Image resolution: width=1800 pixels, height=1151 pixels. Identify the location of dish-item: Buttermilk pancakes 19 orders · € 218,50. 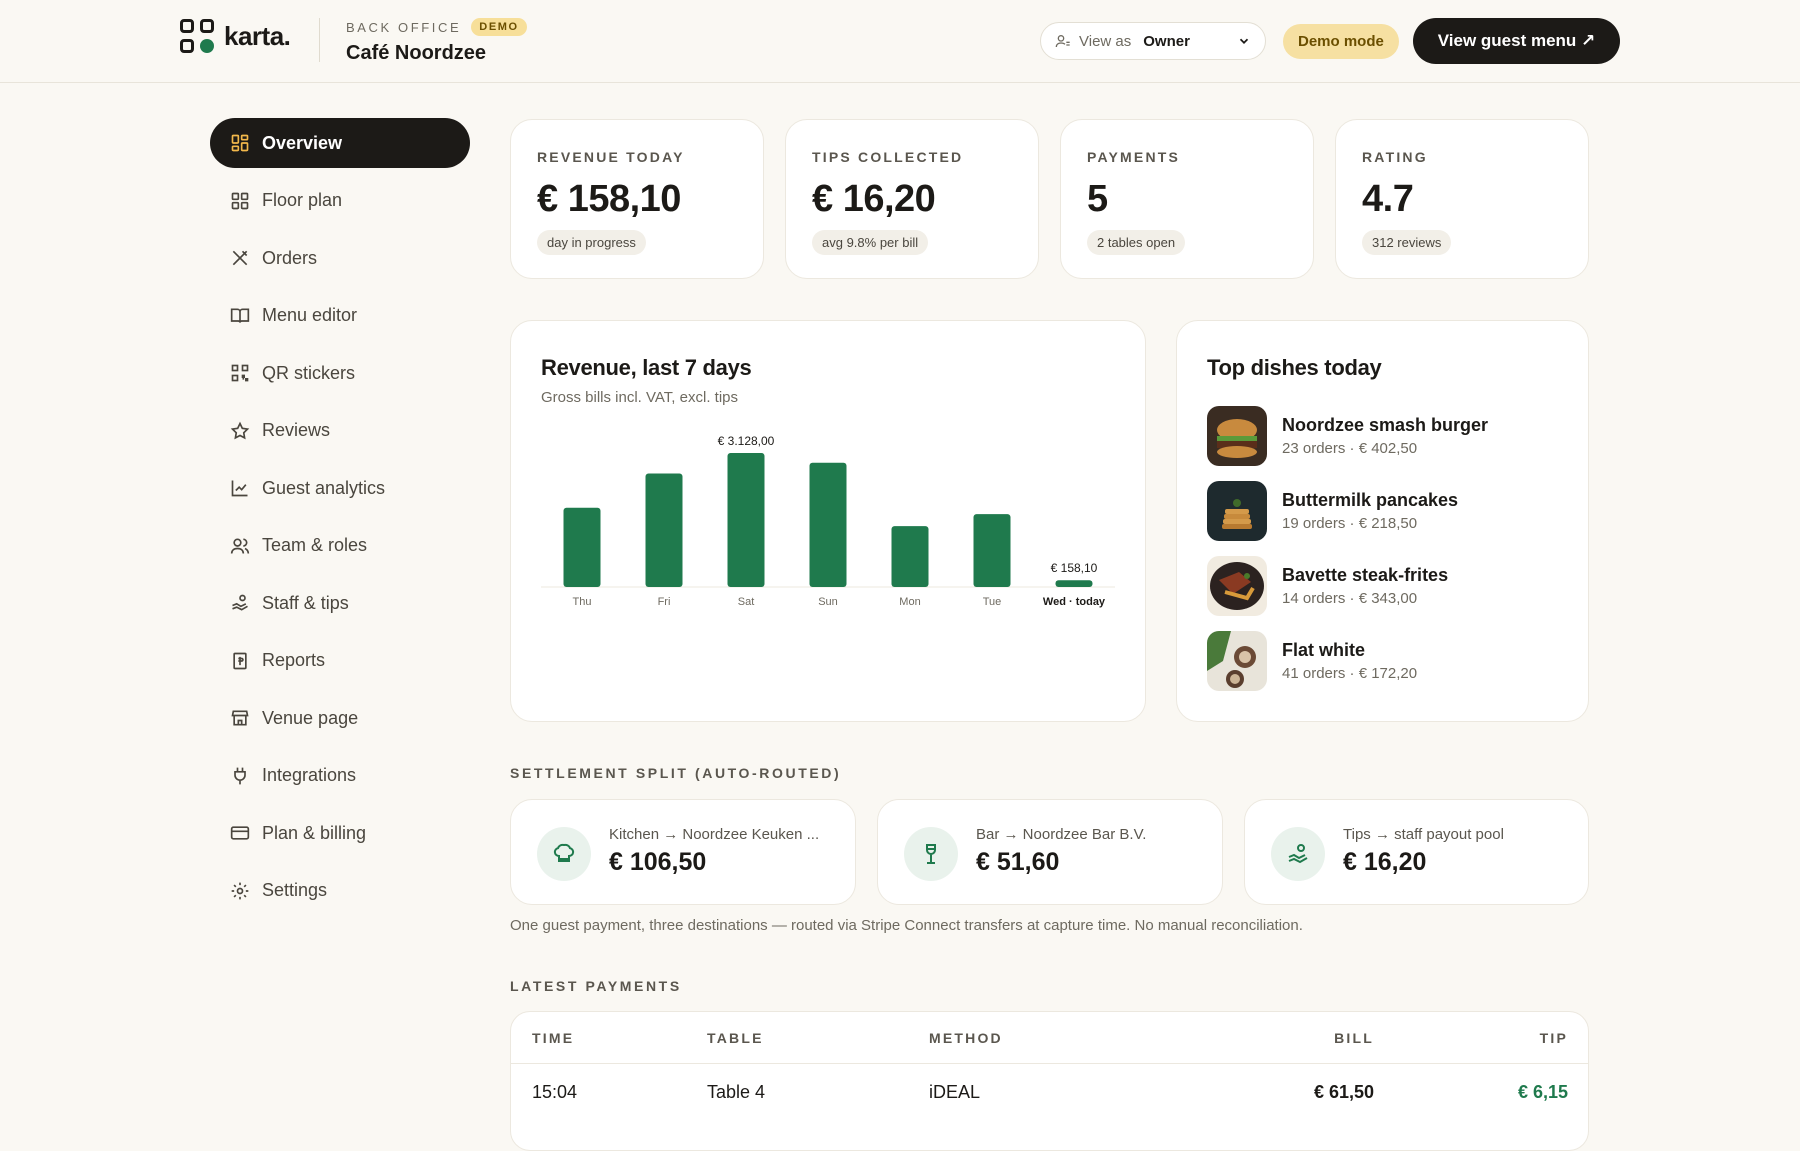
(1332, 511).